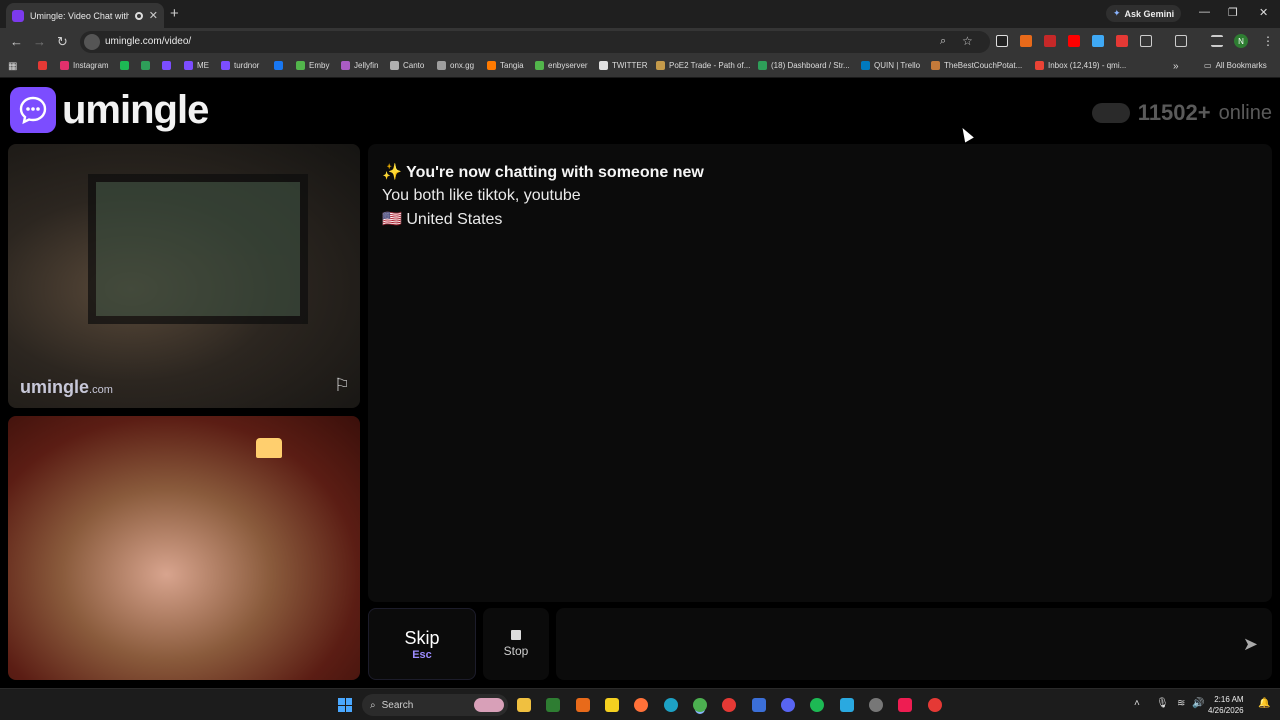 Image resolution: width=1280 pixels, height=720 pixels. I want to click on online-count: 11502+, so click(1174, 112).